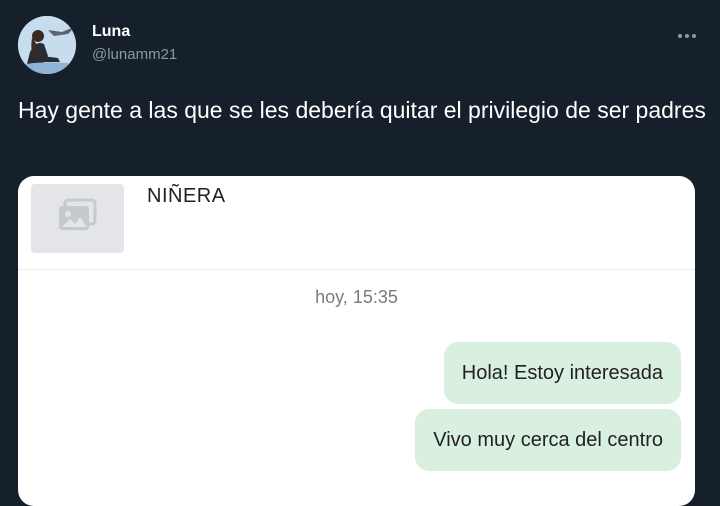  What do you see at coordinates (186, 196) in the screenshot?
I see `contact-name: NIÑERA` at bounding box center [186, 196].